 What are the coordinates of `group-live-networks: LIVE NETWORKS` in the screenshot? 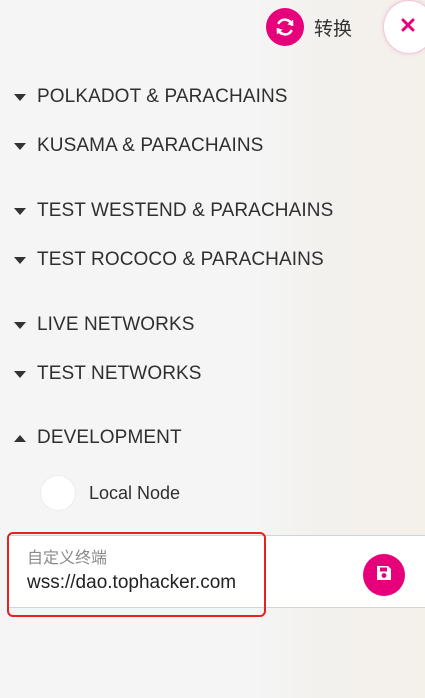 It's located at (104, 325).